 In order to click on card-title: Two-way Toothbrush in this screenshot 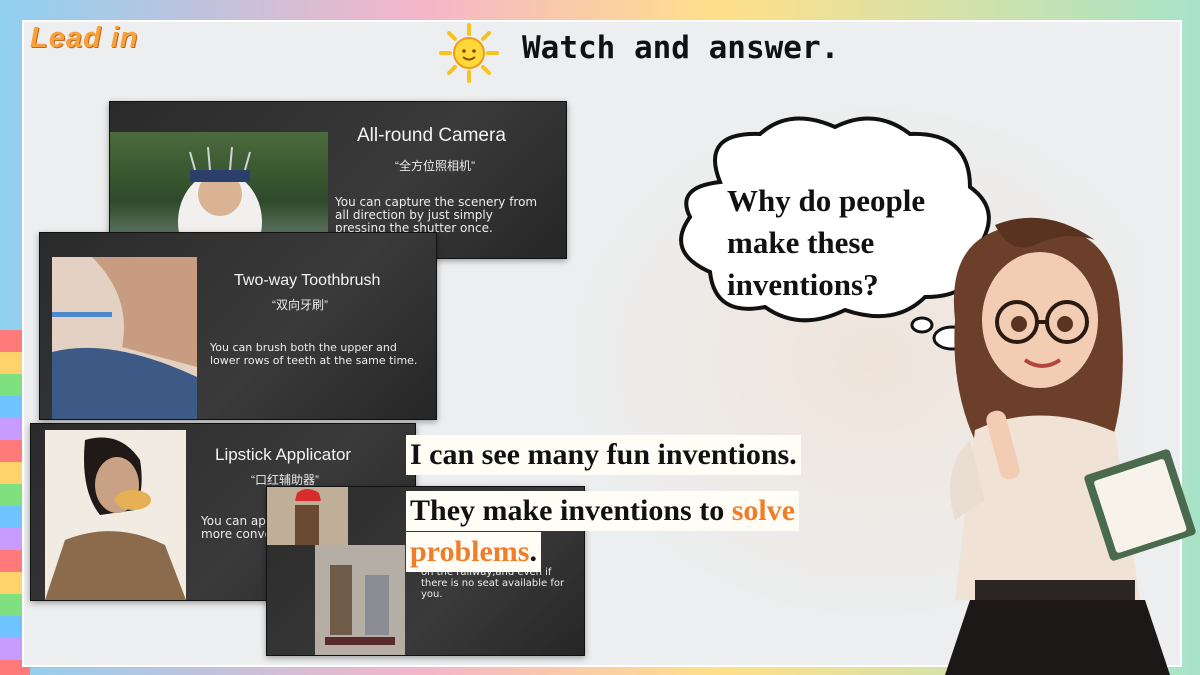, I will do `click(307, 280)`.